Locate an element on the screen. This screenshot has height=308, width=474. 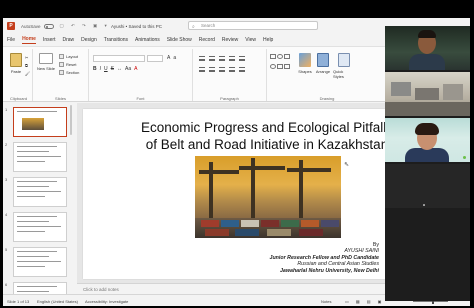
autosave-label: AutoSave is located at coordinates (31, 26).